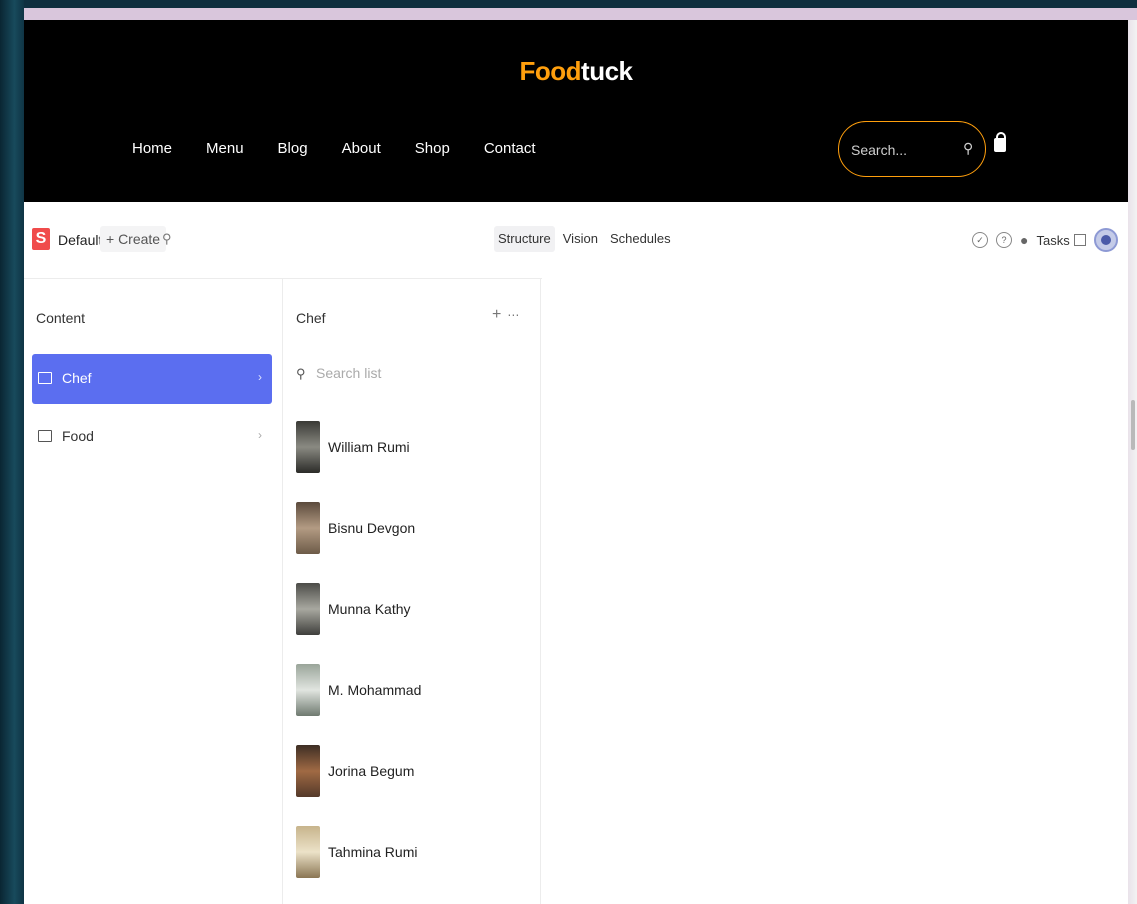 The width and height of the screenshot is (1137, 904). I want to click on document-name: William Rumi, so click(369, 447).